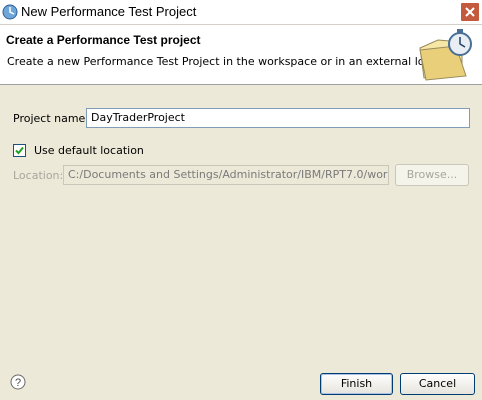 Image resolution: width=482 pixels, height=400 pixels. Describe the element at coordinates (89, 150) in the screenshot. I see `use-default-location-label: Use default location` at that location.